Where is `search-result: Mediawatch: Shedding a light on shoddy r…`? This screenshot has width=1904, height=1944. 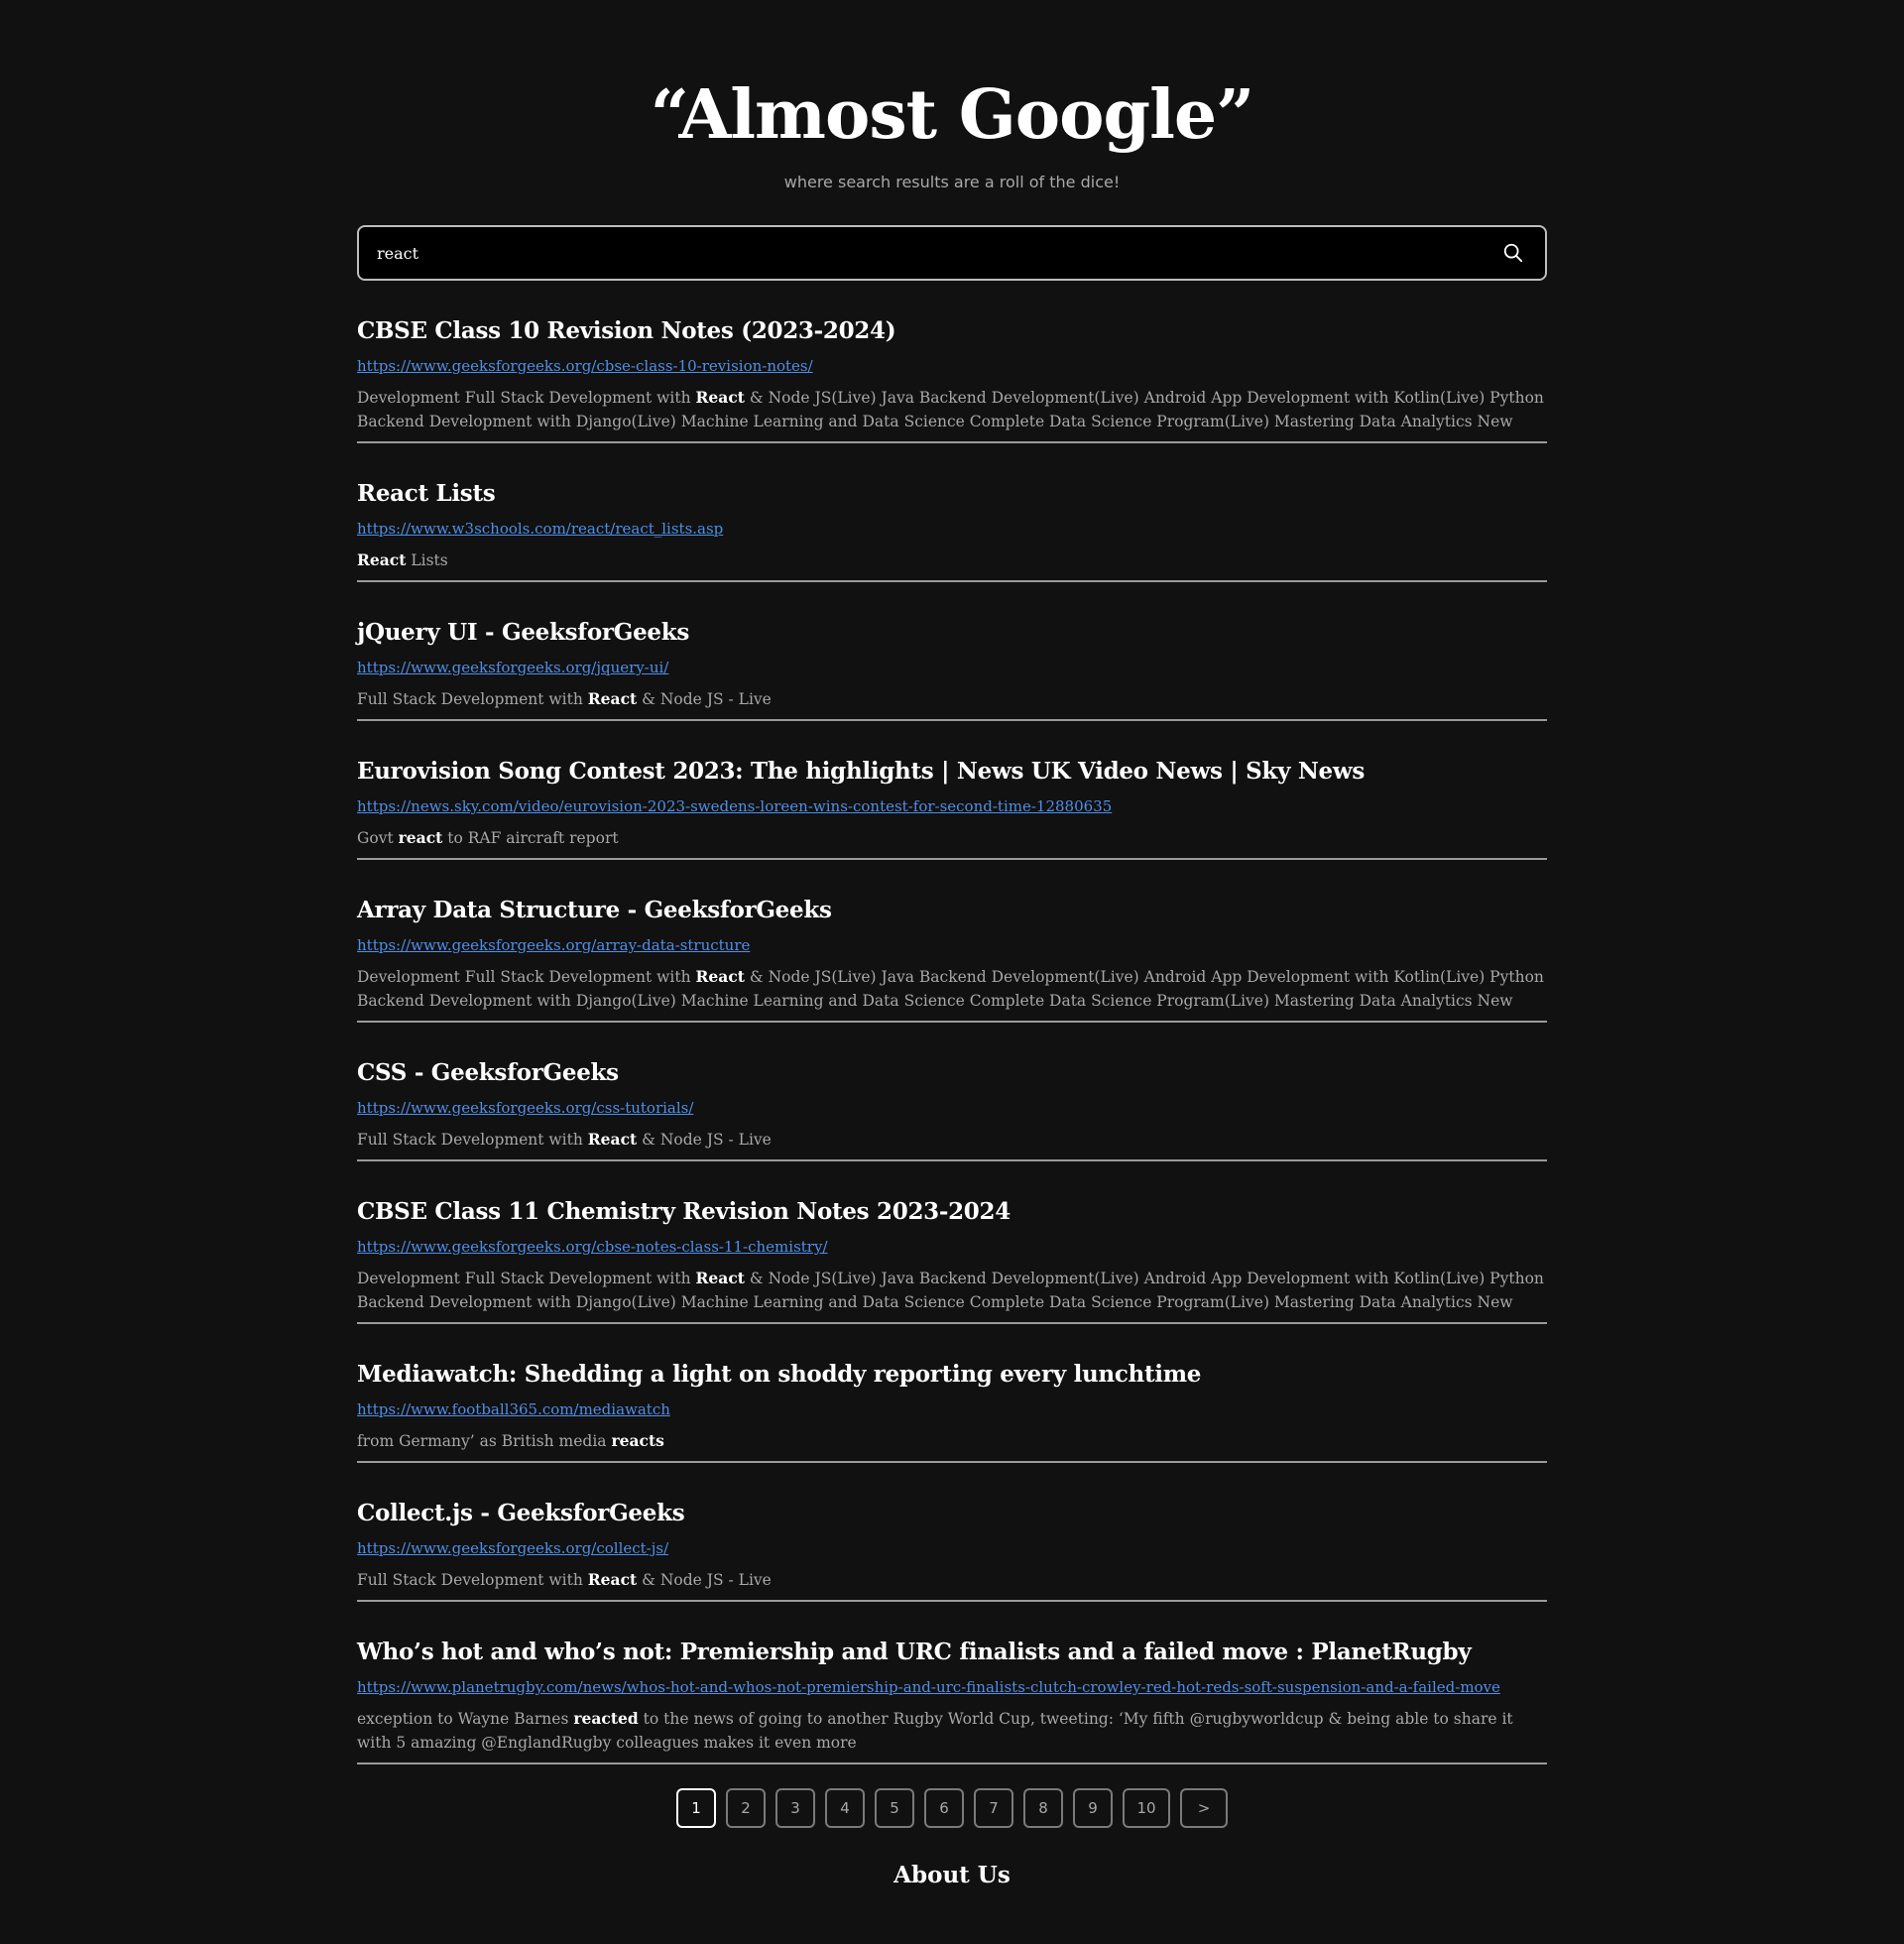
search-result: Mediawatch: Shedding a light on shoddy r… is located at coordinates (952, 1411).